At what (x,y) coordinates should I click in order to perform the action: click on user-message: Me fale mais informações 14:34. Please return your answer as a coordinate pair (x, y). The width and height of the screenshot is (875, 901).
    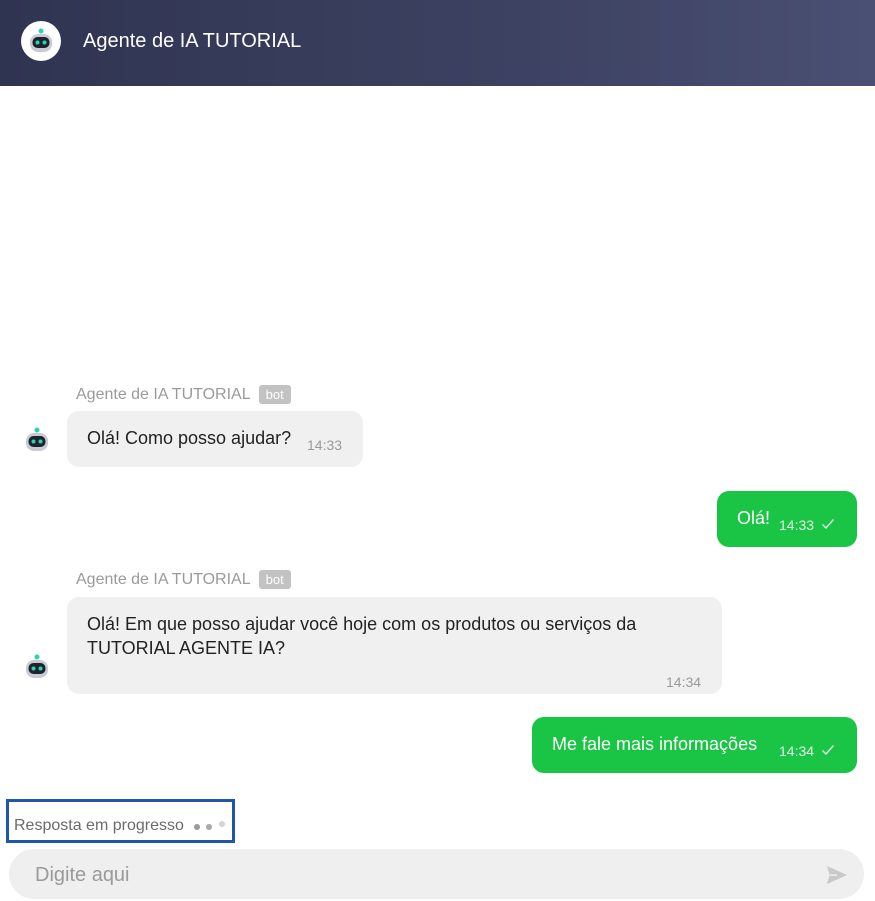
    Looking at the image, I should click on (694, 745).